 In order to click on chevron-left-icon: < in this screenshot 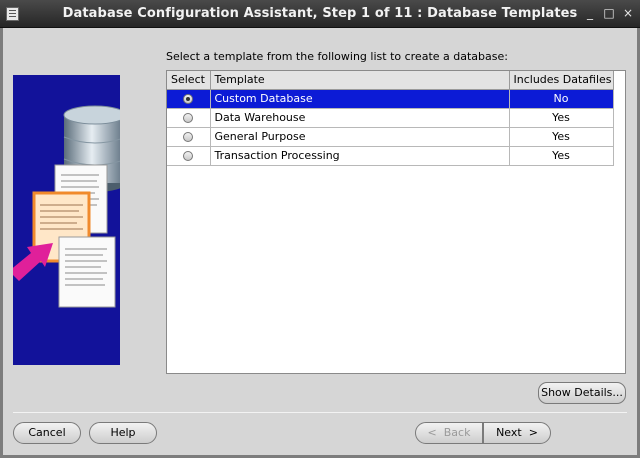, I will do `click(432, 432)`.